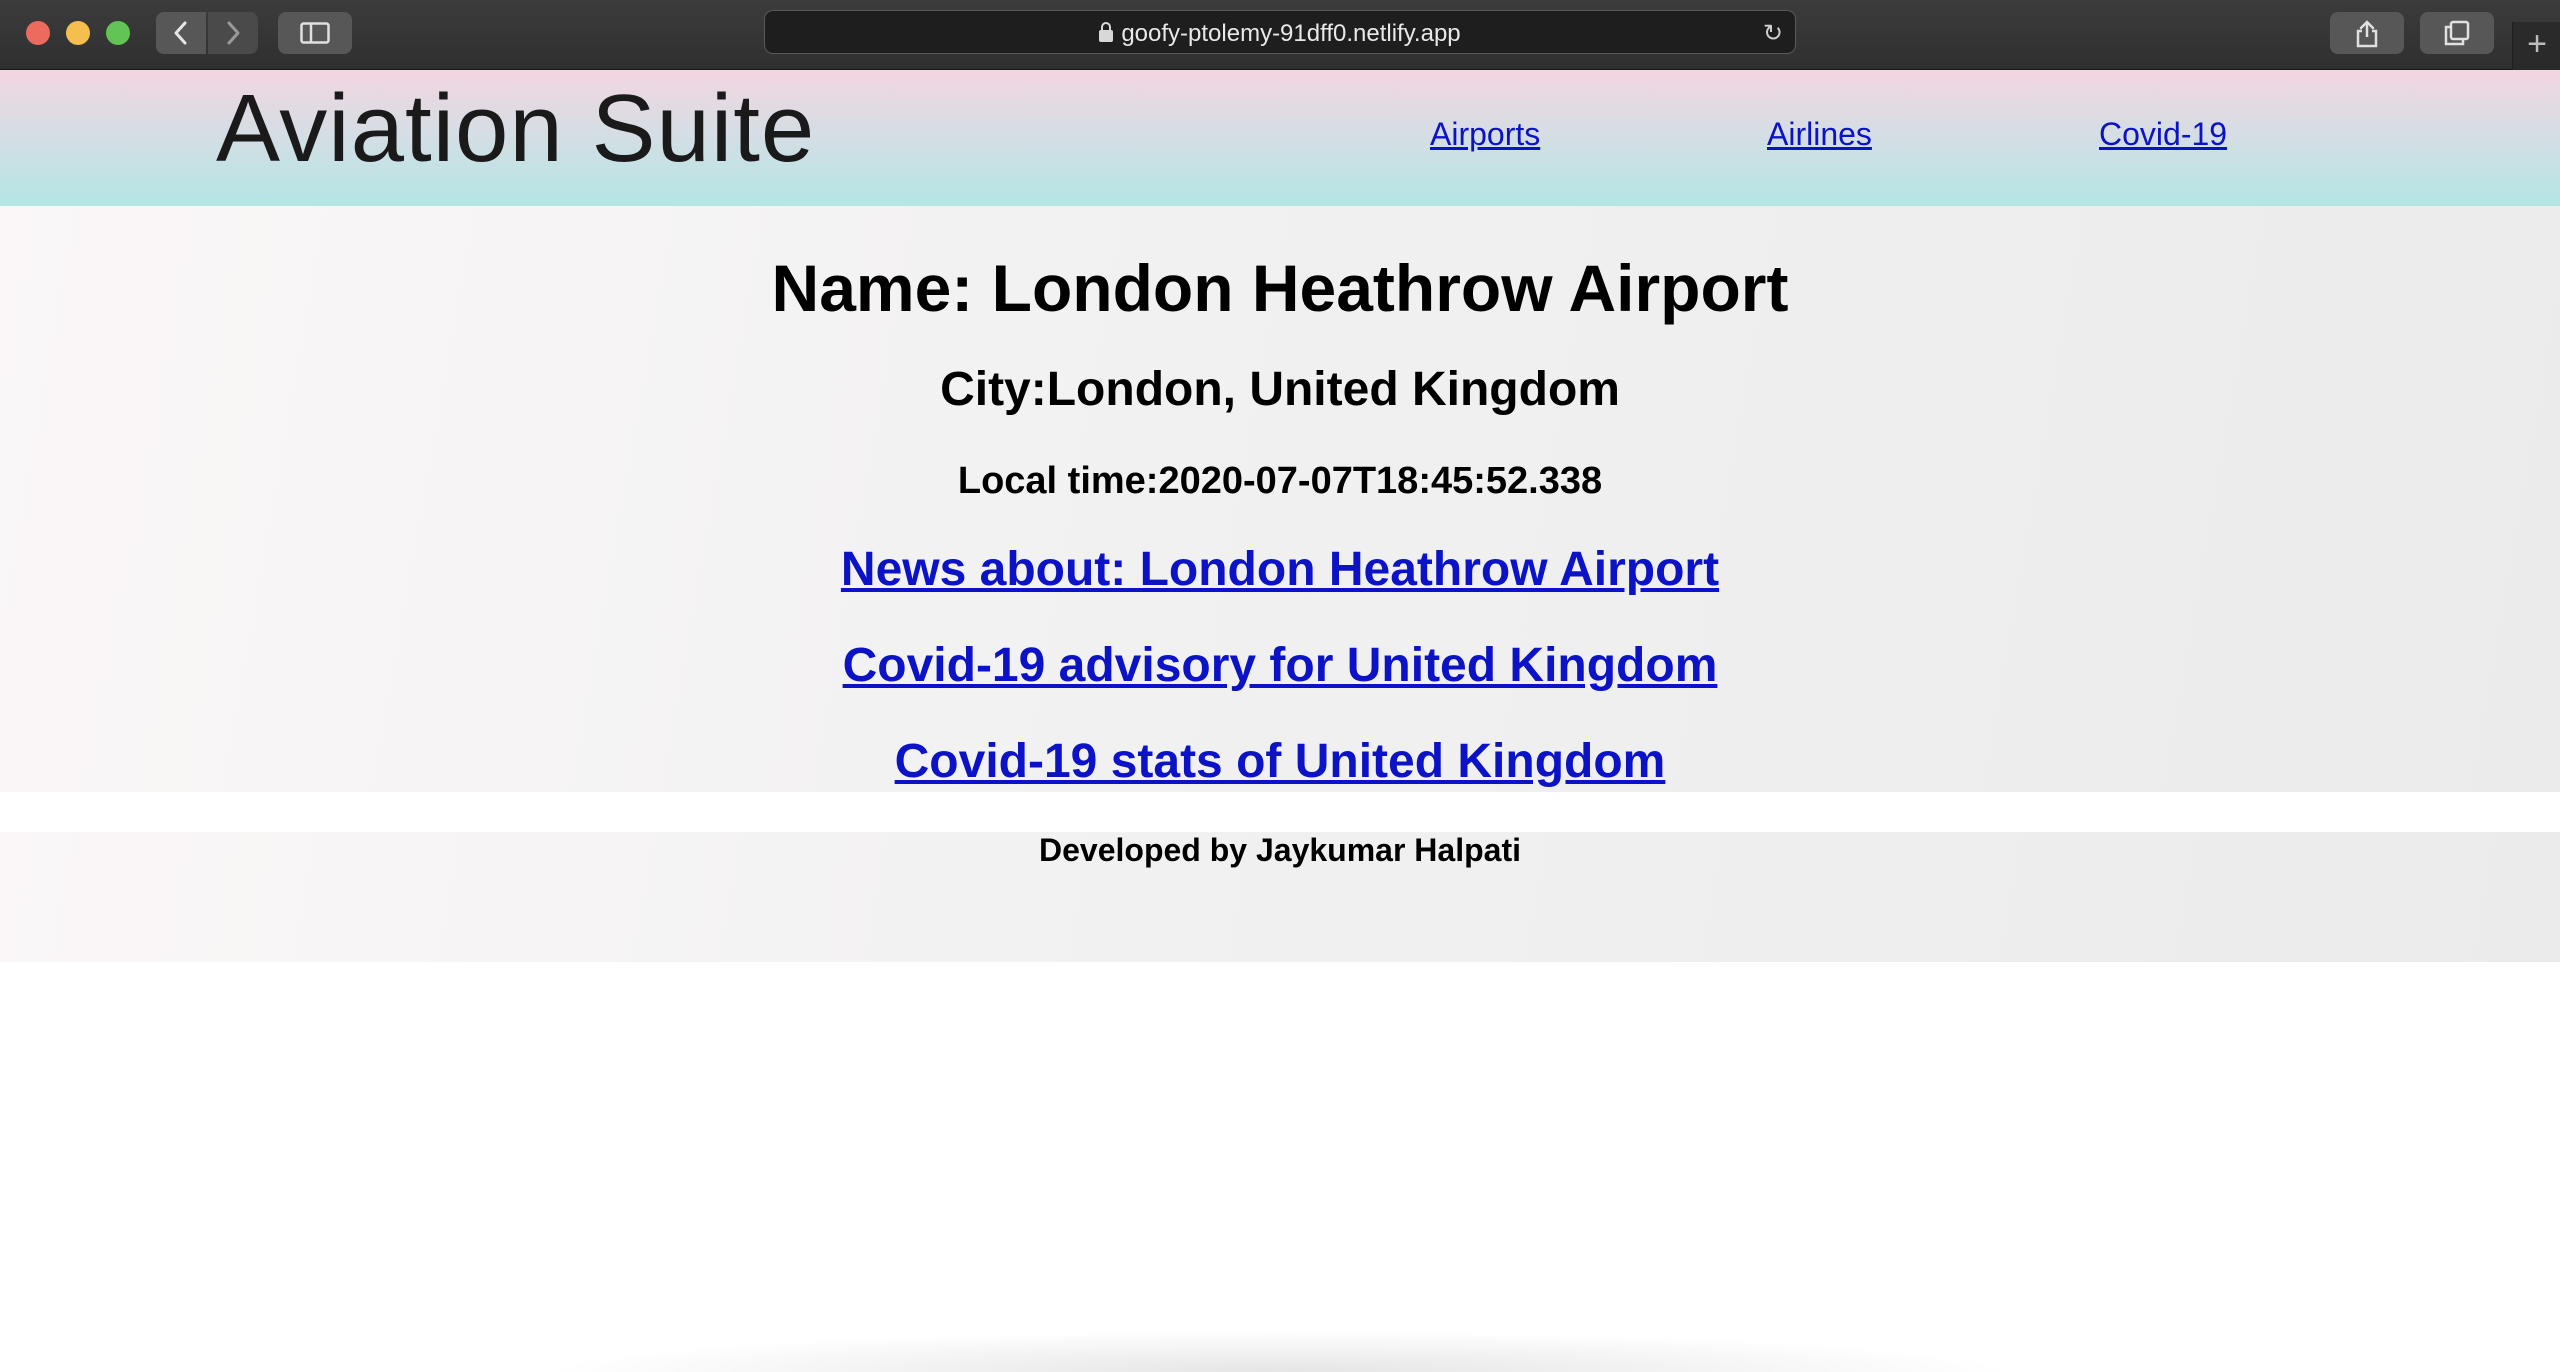  I want to click on reload-icon: ↻, so click(1773, 33).